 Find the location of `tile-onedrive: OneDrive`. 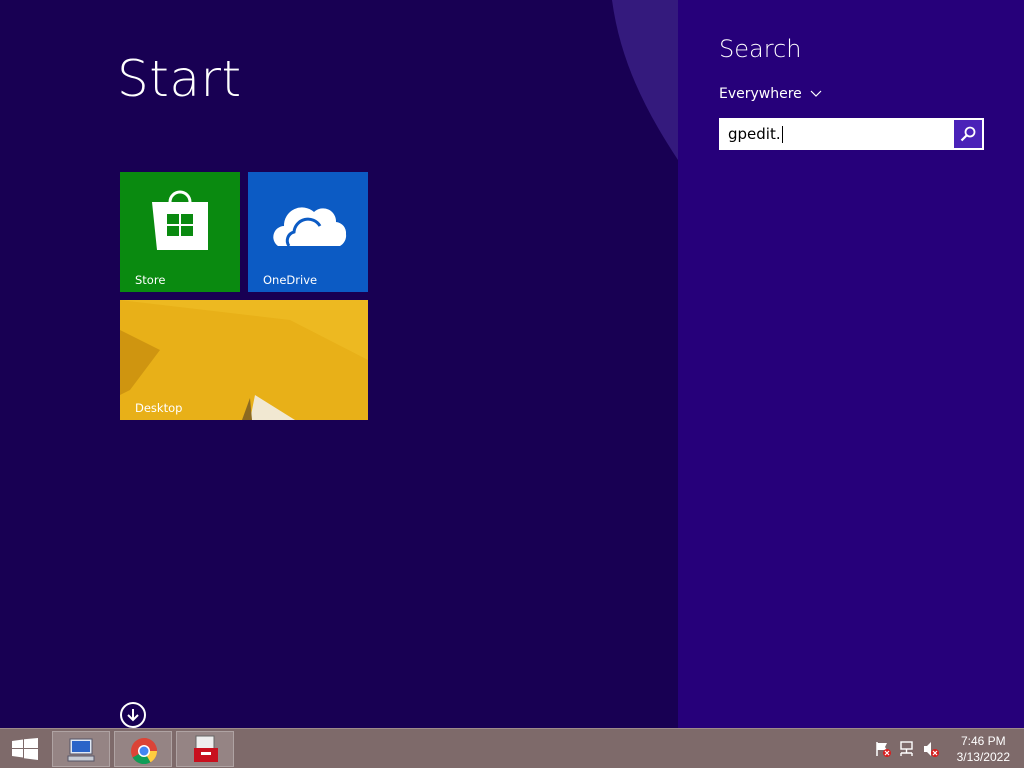

tile-onedrive: OneDrive is located at coordinates (308, 232).